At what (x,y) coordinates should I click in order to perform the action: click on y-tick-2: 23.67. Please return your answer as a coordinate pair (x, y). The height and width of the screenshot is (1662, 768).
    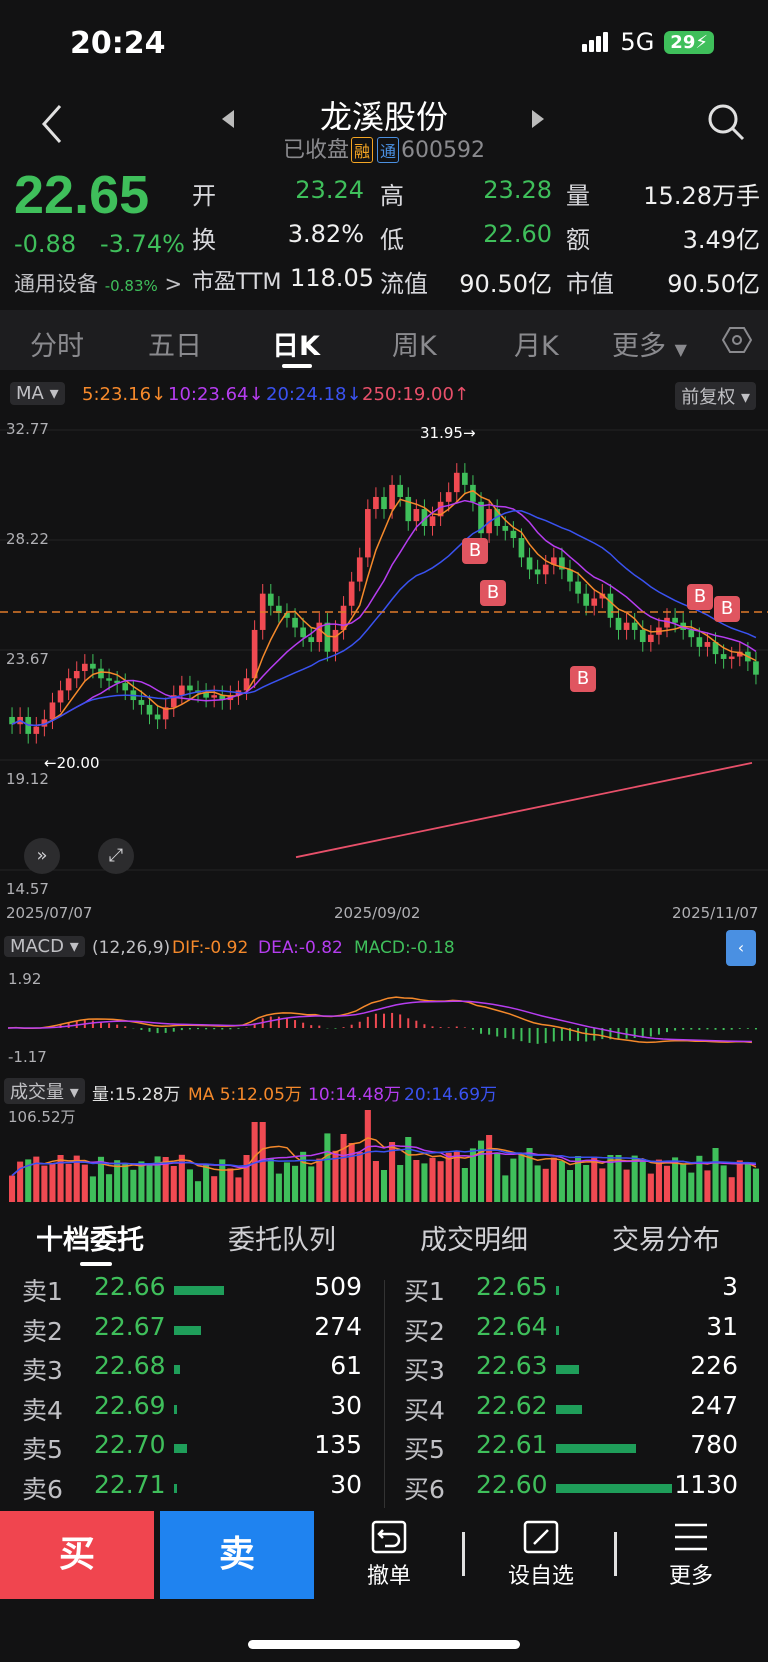
    Looking at the image, I should click on (27, 659).